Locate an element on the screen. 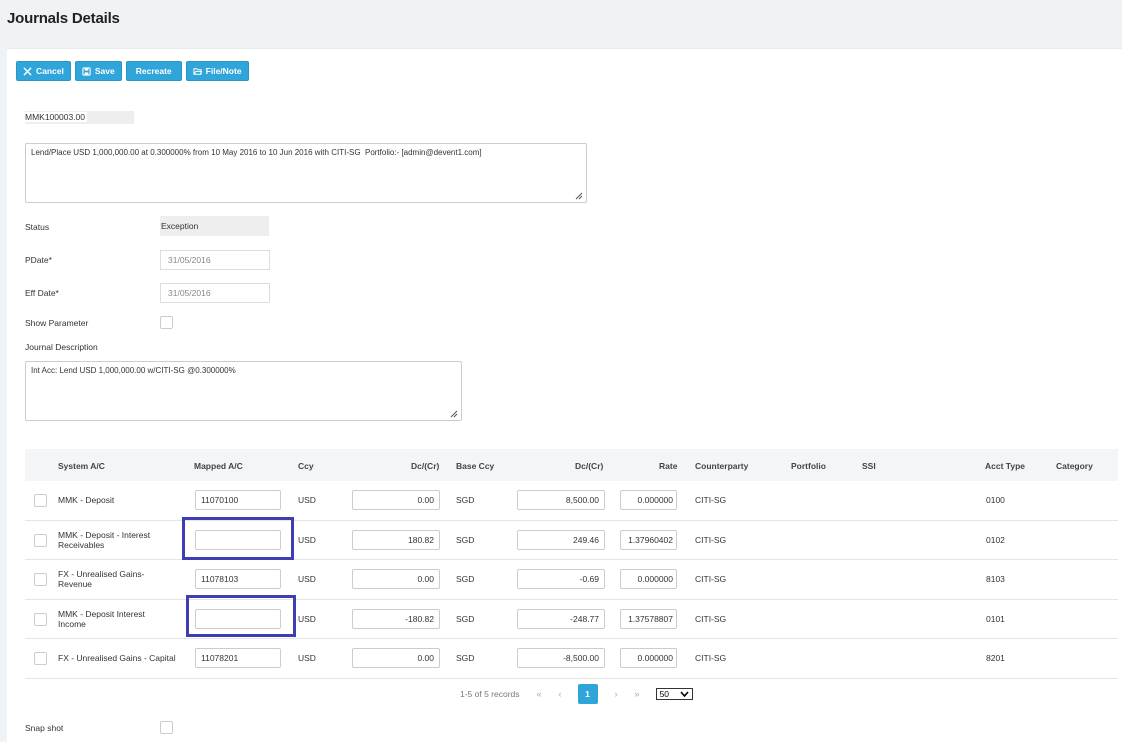 This screenshot has height=742, width=1122. prev-page-icon: ‹ is located at coordinates (560, 694).